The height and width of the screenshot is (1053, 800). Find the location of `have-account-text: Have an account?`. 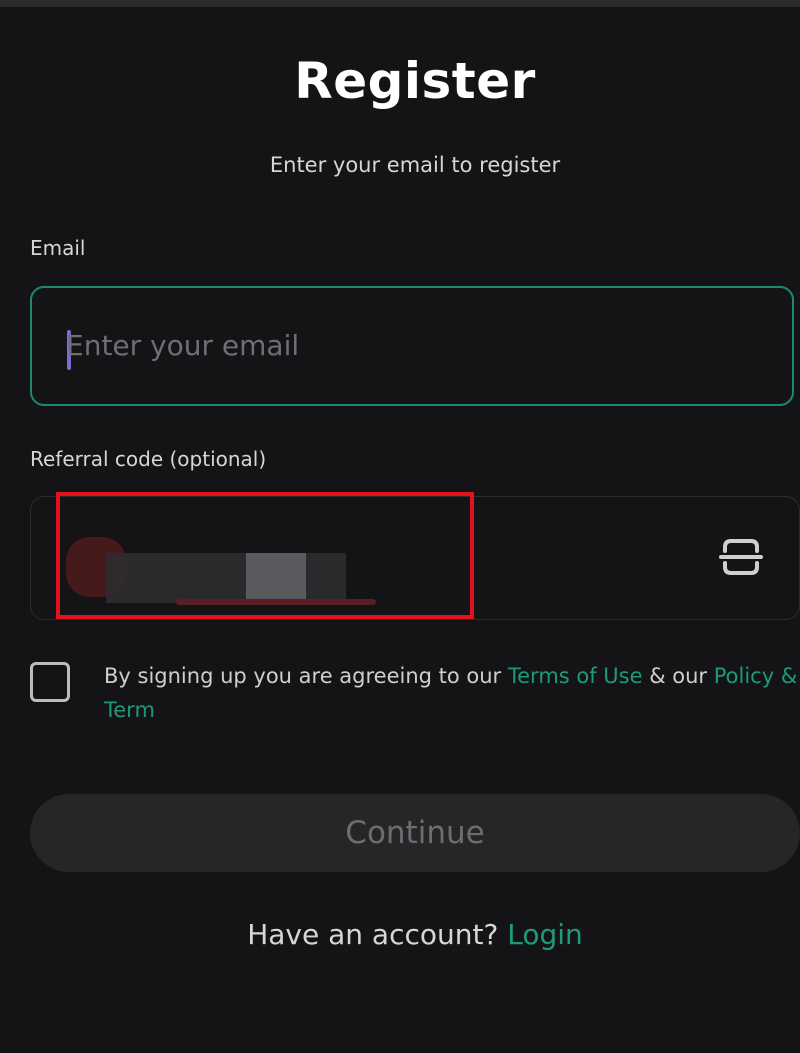

have-account-text: Have an account? is located at coordinates (373, 934).